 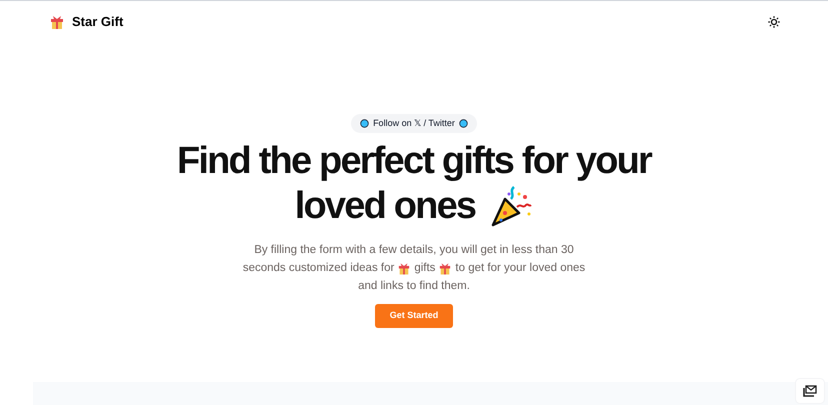 What do you see at coordinates (425, 268) in the screenshot?
I see `description-text: gifts` at bounding box center [425, 268].